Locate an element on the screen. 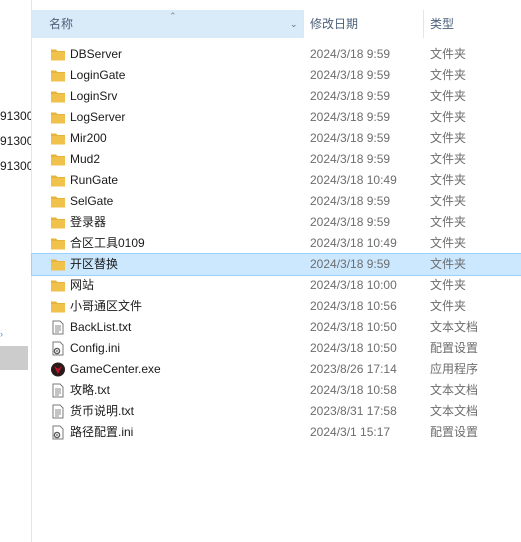 The image size is (521, 542). column-header-date: 修改日期 is located at coordinates (334, 24).